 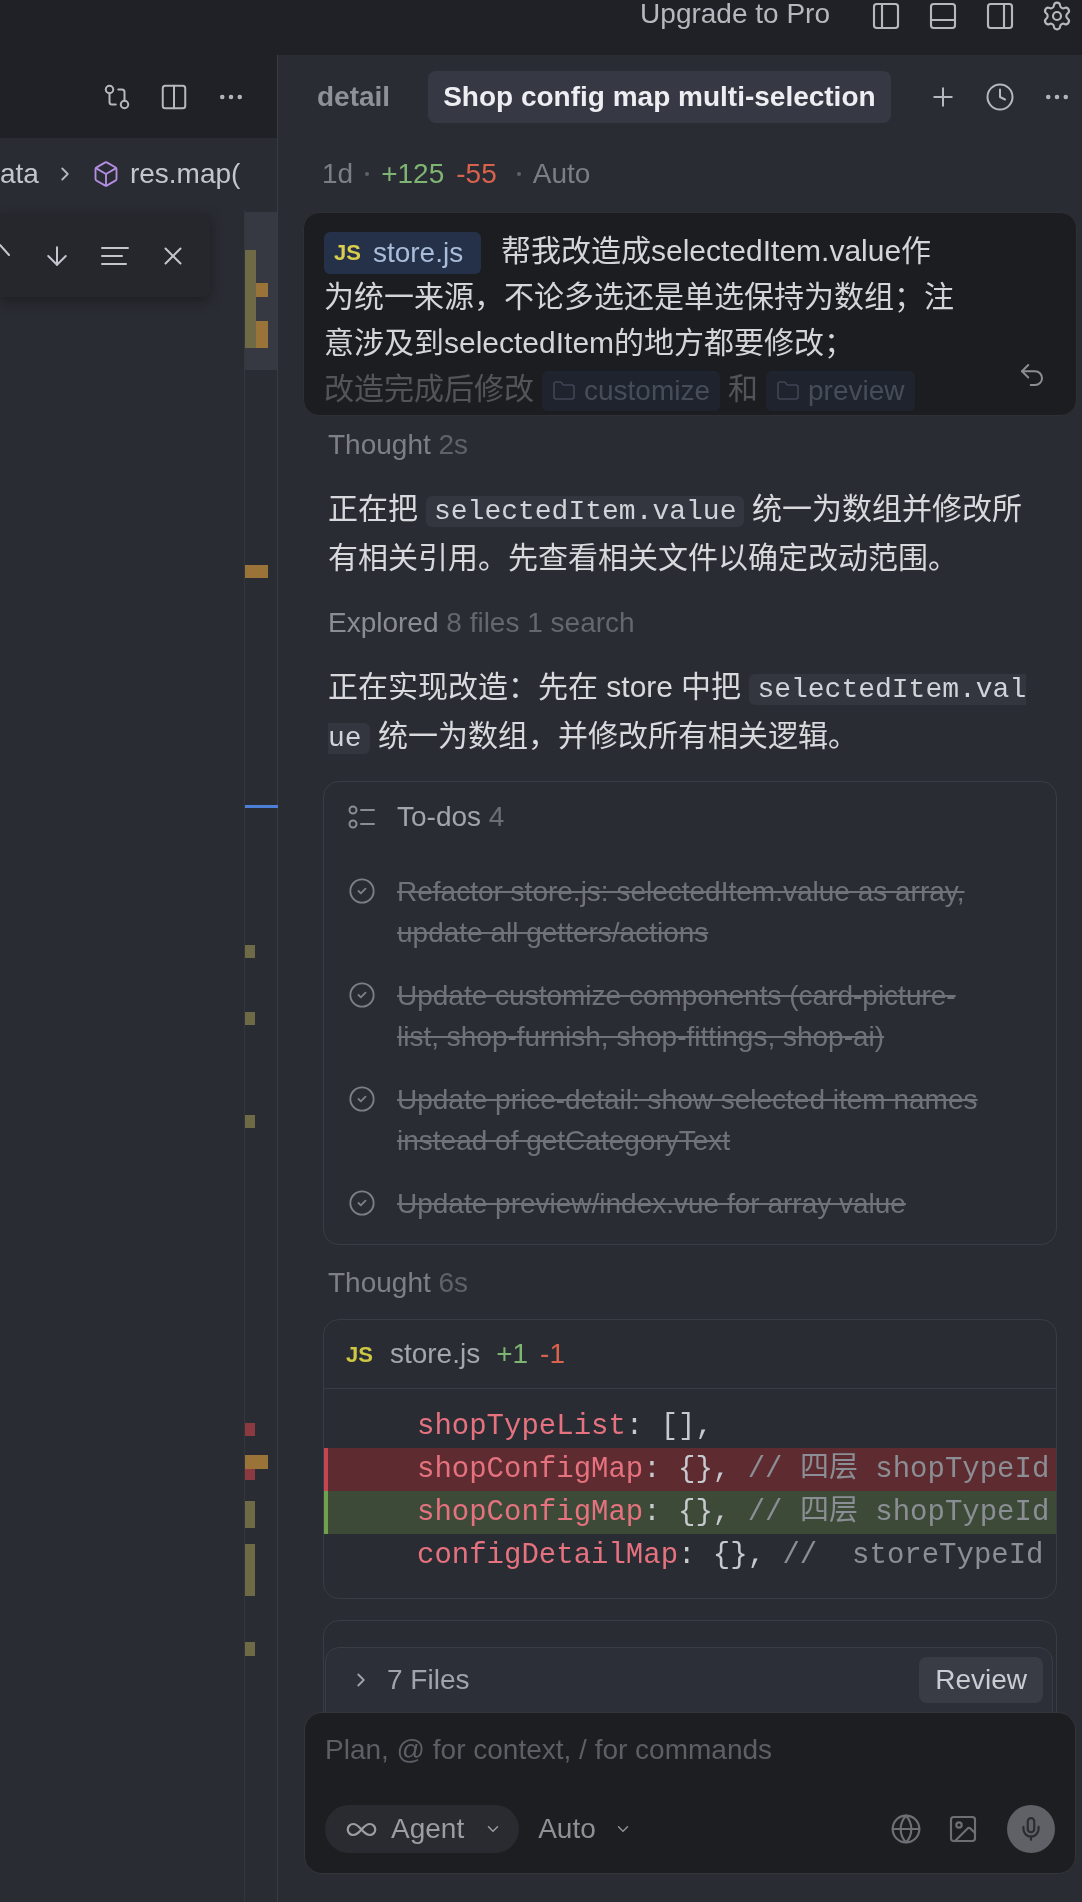 What do you see at coordinates (512, 1354) in the screenshot?
I see `additions-count: +1` at bounding box center [512, 1354].